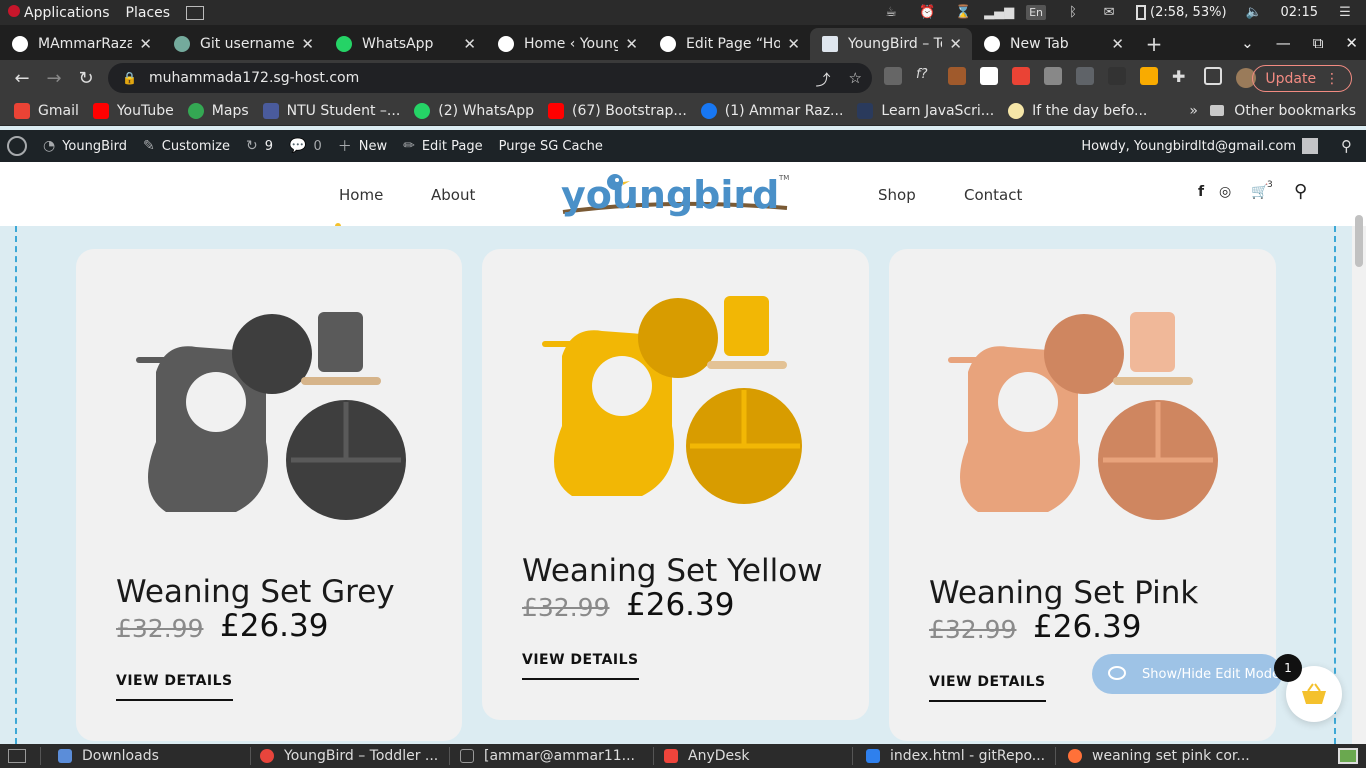 The height and width of the screenshot is (768, 1366). What do you see at coordinates (86, 78) in the screenshot?
I see `reload-icon: ↻` at bounding box center [86, 78].